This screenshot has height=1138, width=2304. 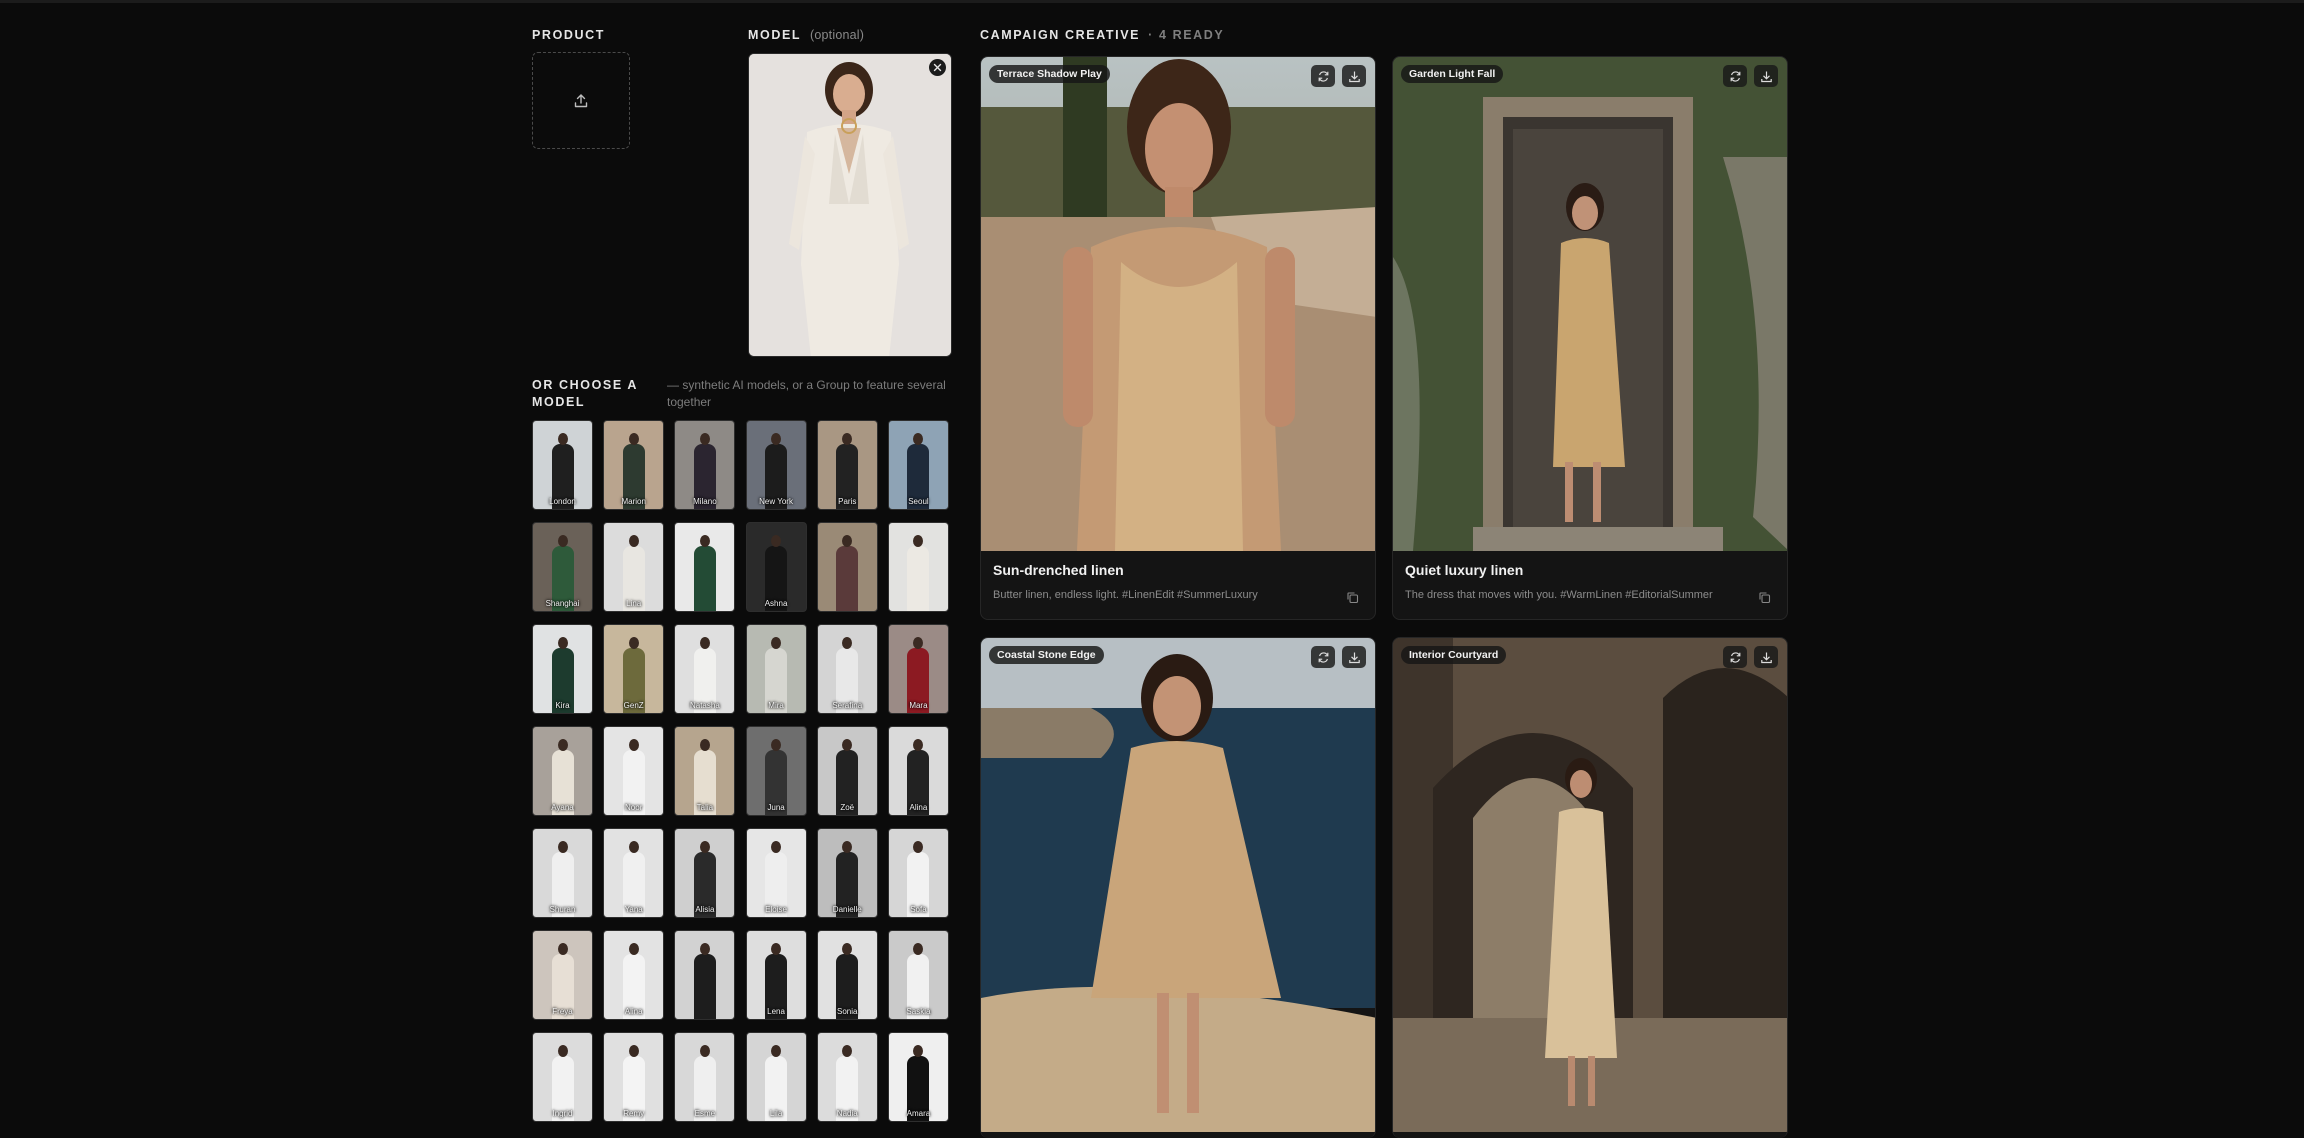 I want to click on model-option-name: Alina, so click(x=918, y=807).